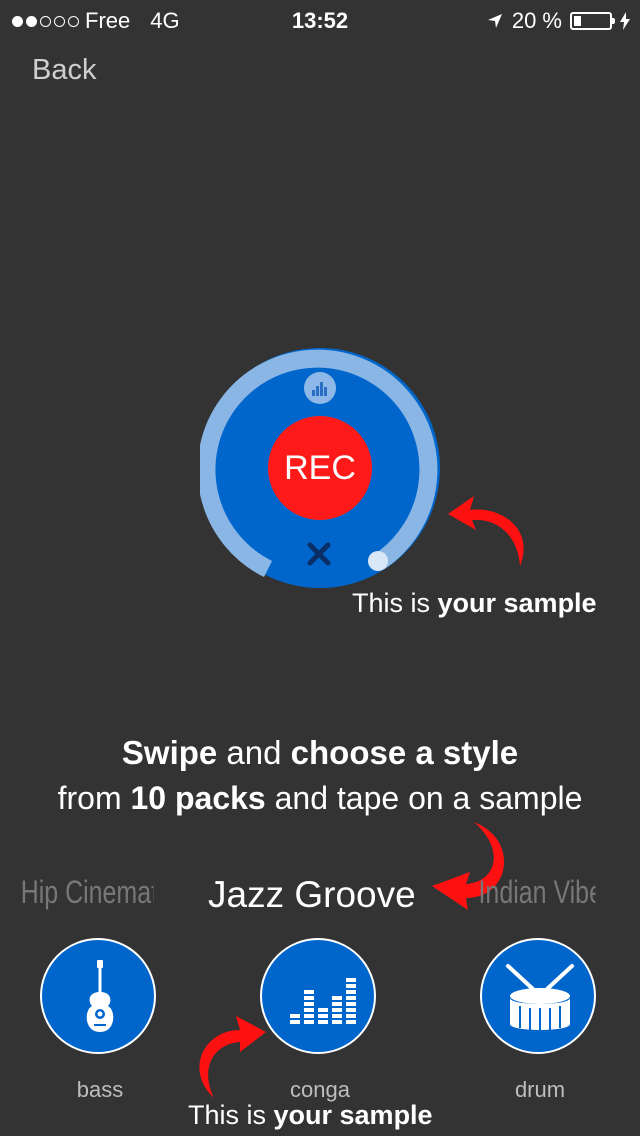 The image size is (640, 1136). I want to click on instruction-line-1: Swipe and choose a style, so click(320, 753).